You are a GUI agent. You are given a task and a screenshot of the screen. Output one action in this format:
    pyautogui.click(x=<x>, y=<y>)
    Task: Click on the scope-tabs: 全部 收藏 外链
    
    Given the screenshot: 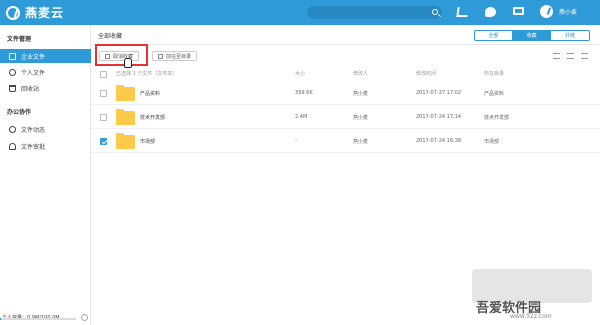 What is the action you would take?
    pyautogui.click(x=532, y=35)
    